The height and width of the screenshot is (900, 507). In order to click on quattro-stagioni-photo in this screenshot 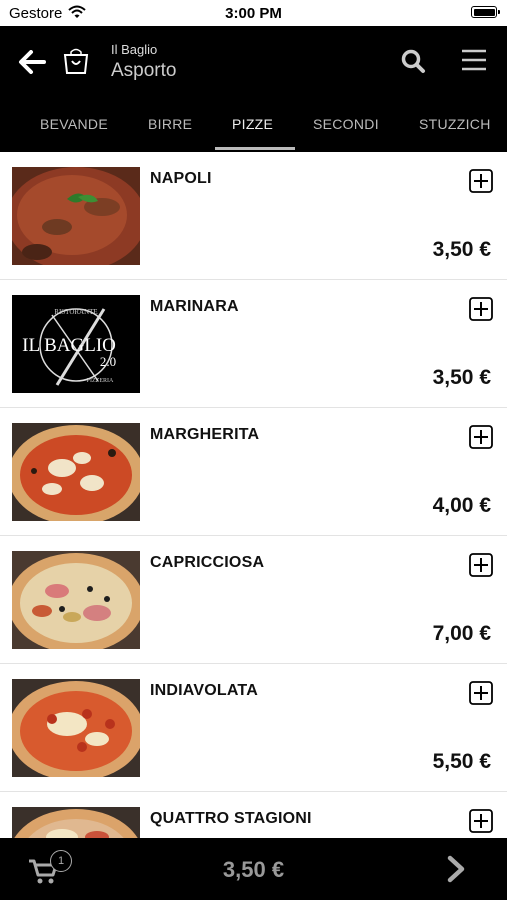, I will do `click(76, 822)`.